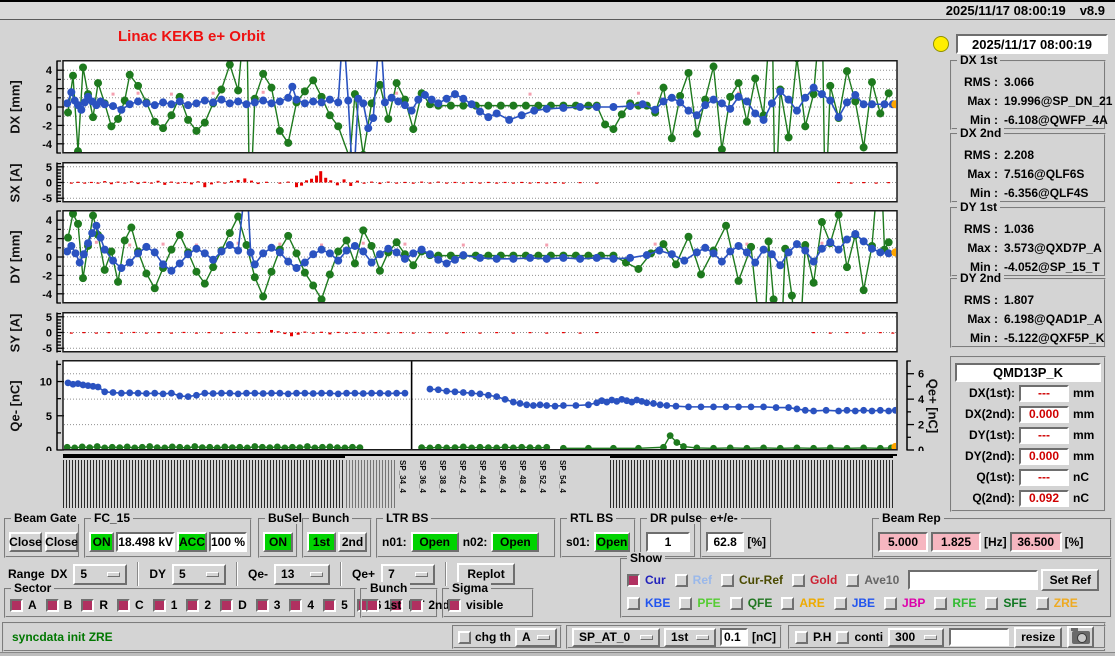 This screenshot has height=656, width=1115. What do you see at coordinates (330, 605) in the screenshot?
I see `sector-5-checkbox-box` at bounding box center [330, 605].